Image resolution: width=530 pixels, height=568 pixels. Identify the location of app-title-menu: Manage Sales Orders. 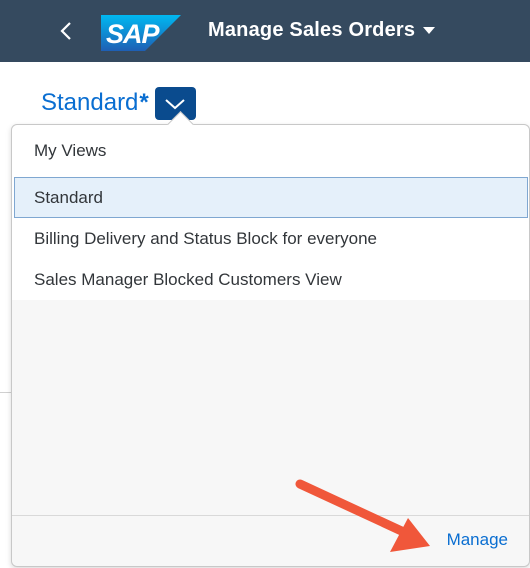
(322, 30).